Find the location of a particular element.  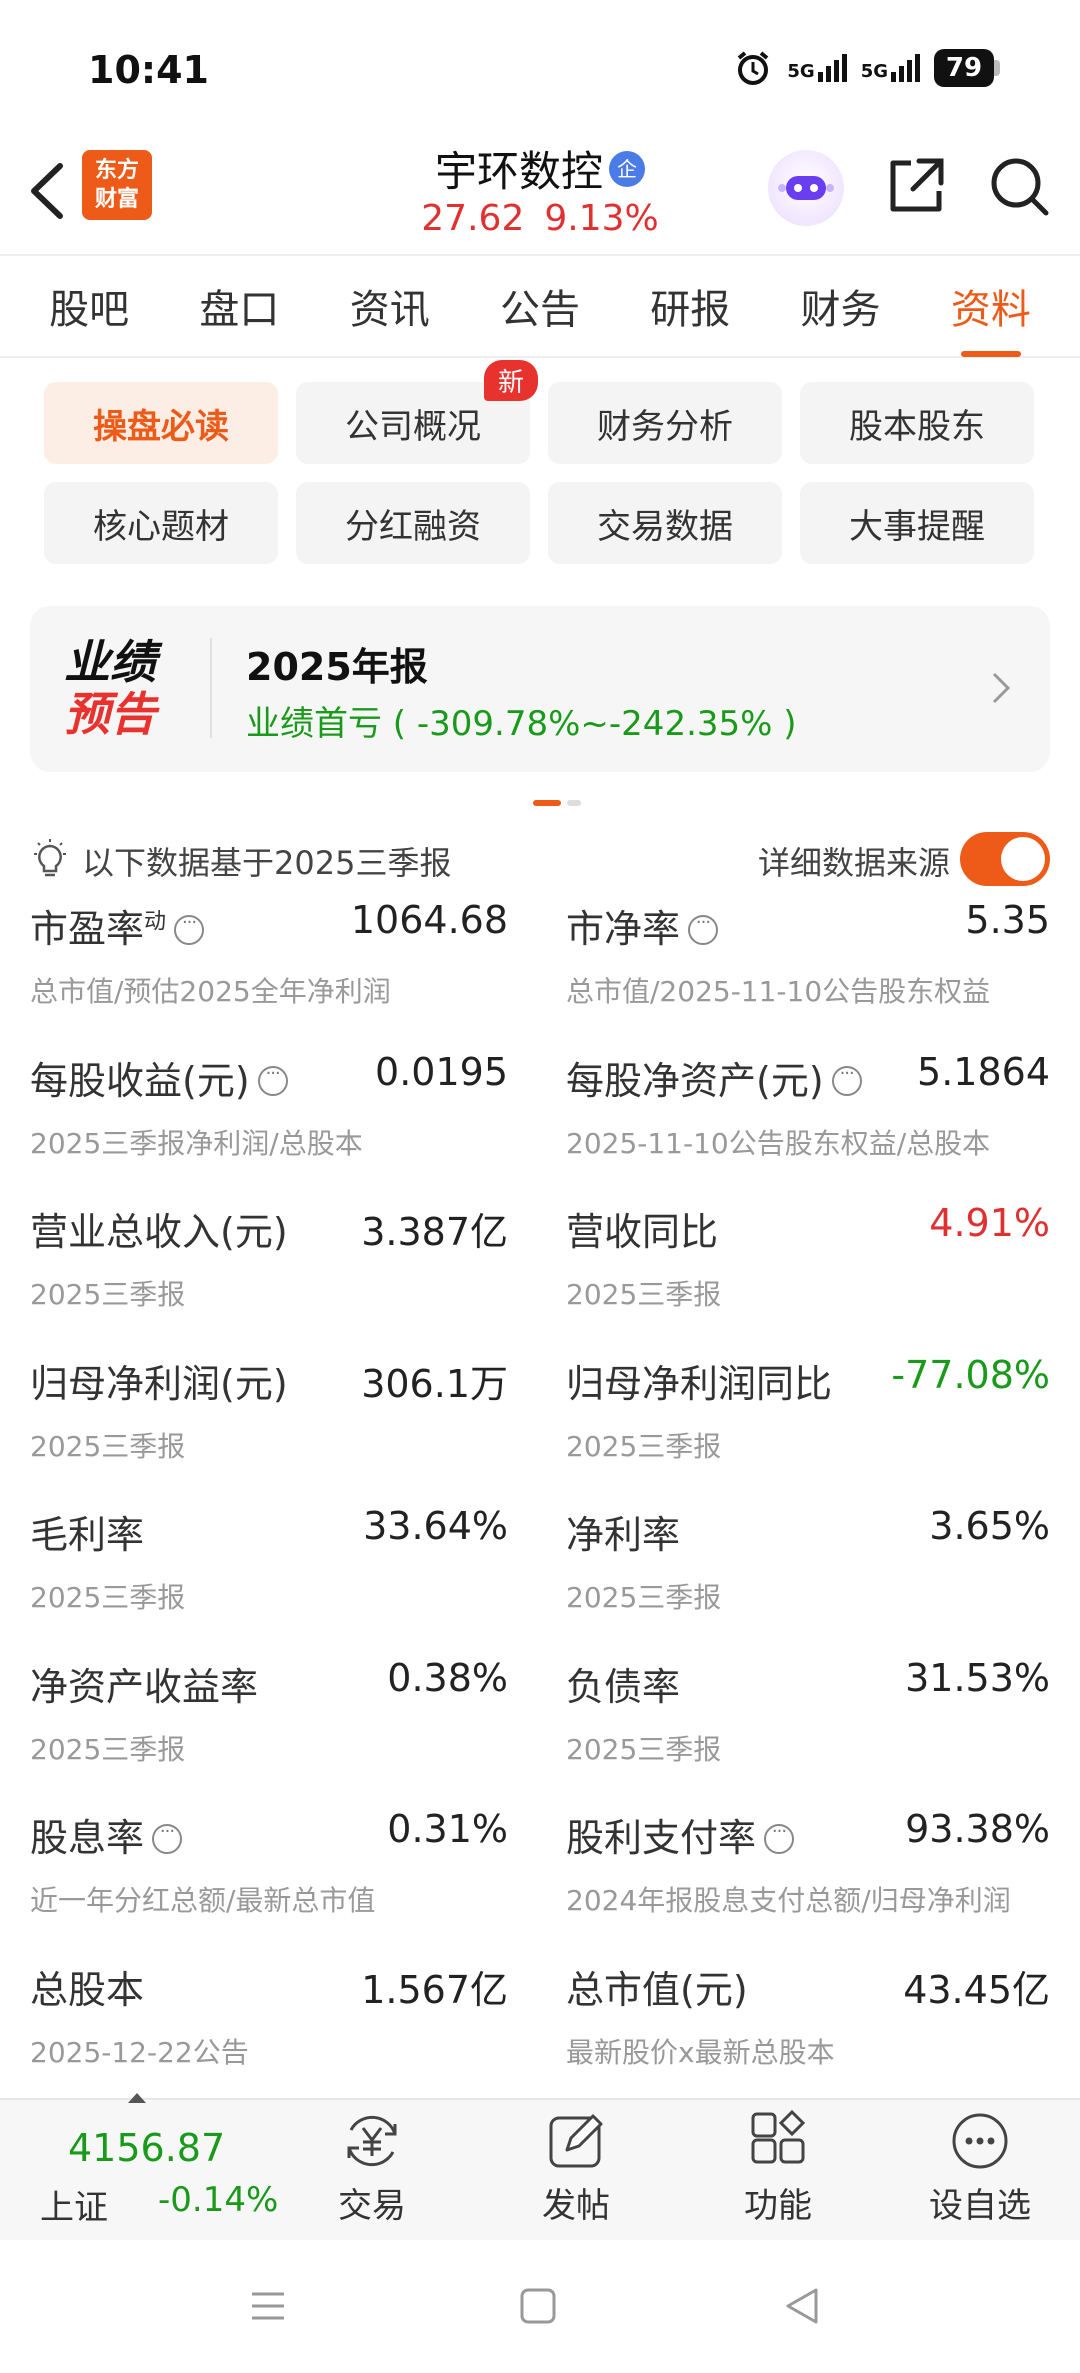

forecast-logo: 业绩 预告 is located at coordinates (134, 688).